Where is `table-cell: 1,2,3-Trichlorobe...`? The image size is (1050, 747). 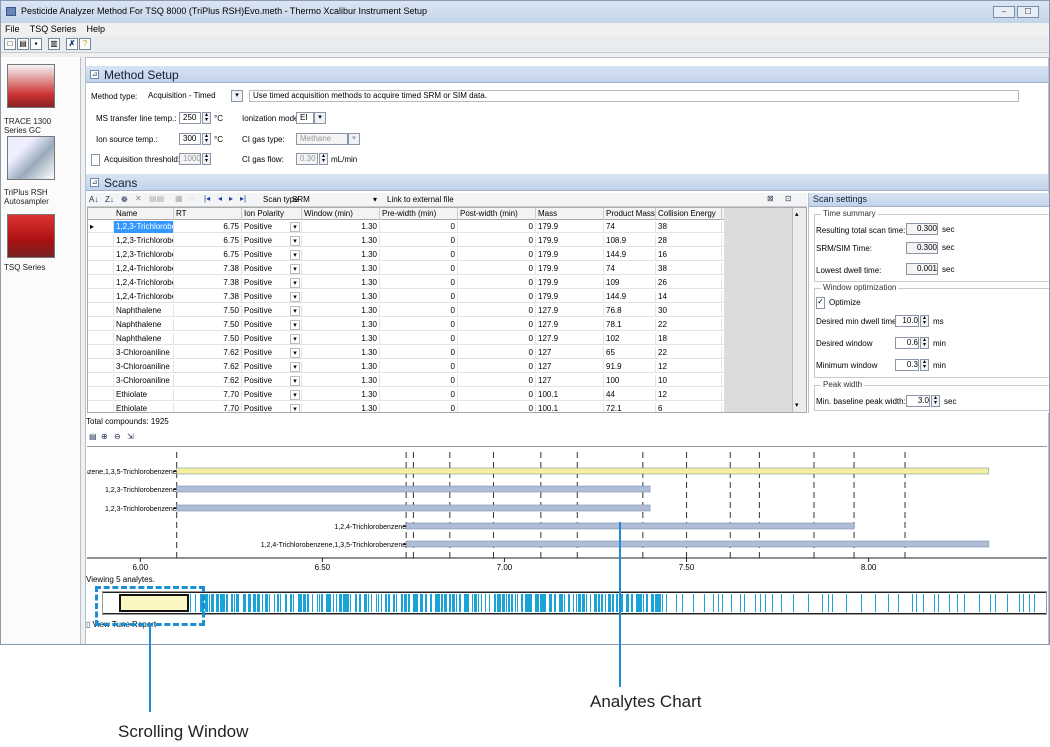
table-cell: 1,2,3-Trichlorobe... is located at coordinates (144, 255).